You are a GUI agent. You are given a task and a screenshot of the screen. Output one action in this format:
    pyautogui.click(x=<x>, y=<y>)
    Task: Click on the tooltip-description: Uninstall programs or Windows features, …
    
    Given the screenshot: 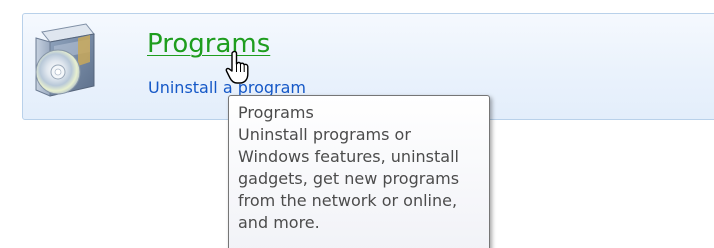 What is the action you would take?
    pyautogui.click(x=349, y=178)
    